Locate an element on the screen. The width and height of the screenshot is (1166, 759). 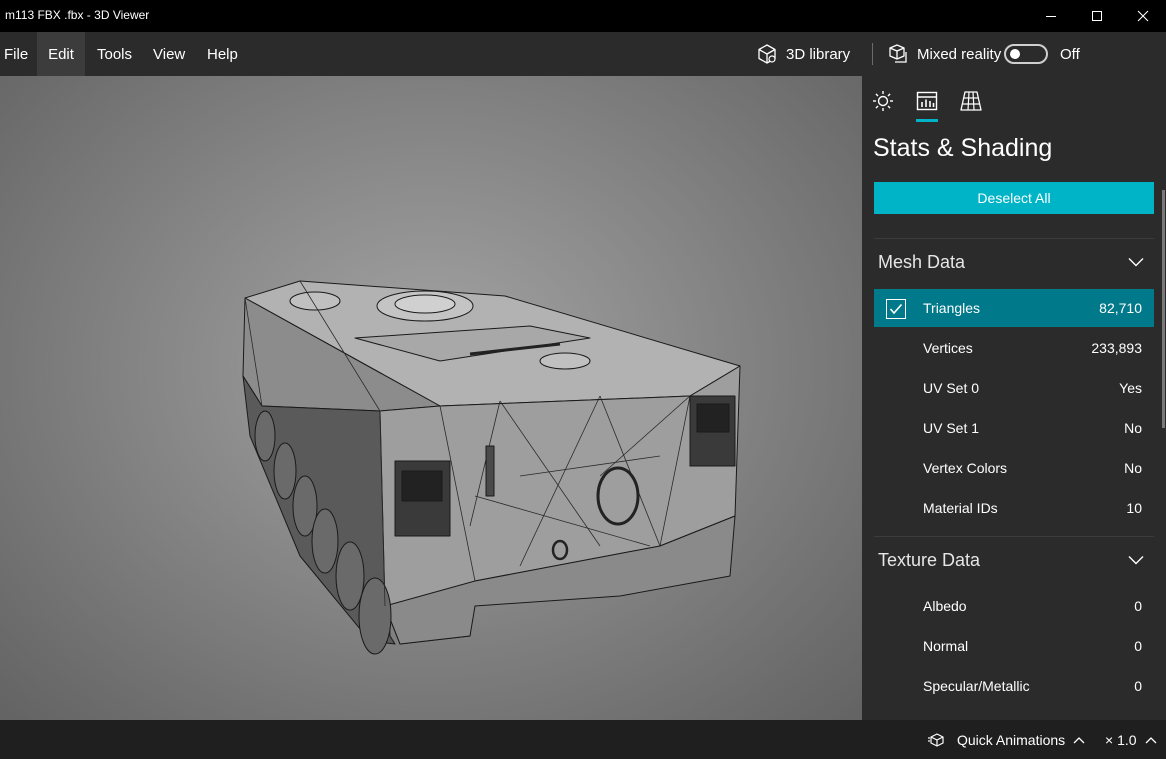
mesh-row-vertex-colors: Vertex Colors No is located at coordinates (1014, 468).